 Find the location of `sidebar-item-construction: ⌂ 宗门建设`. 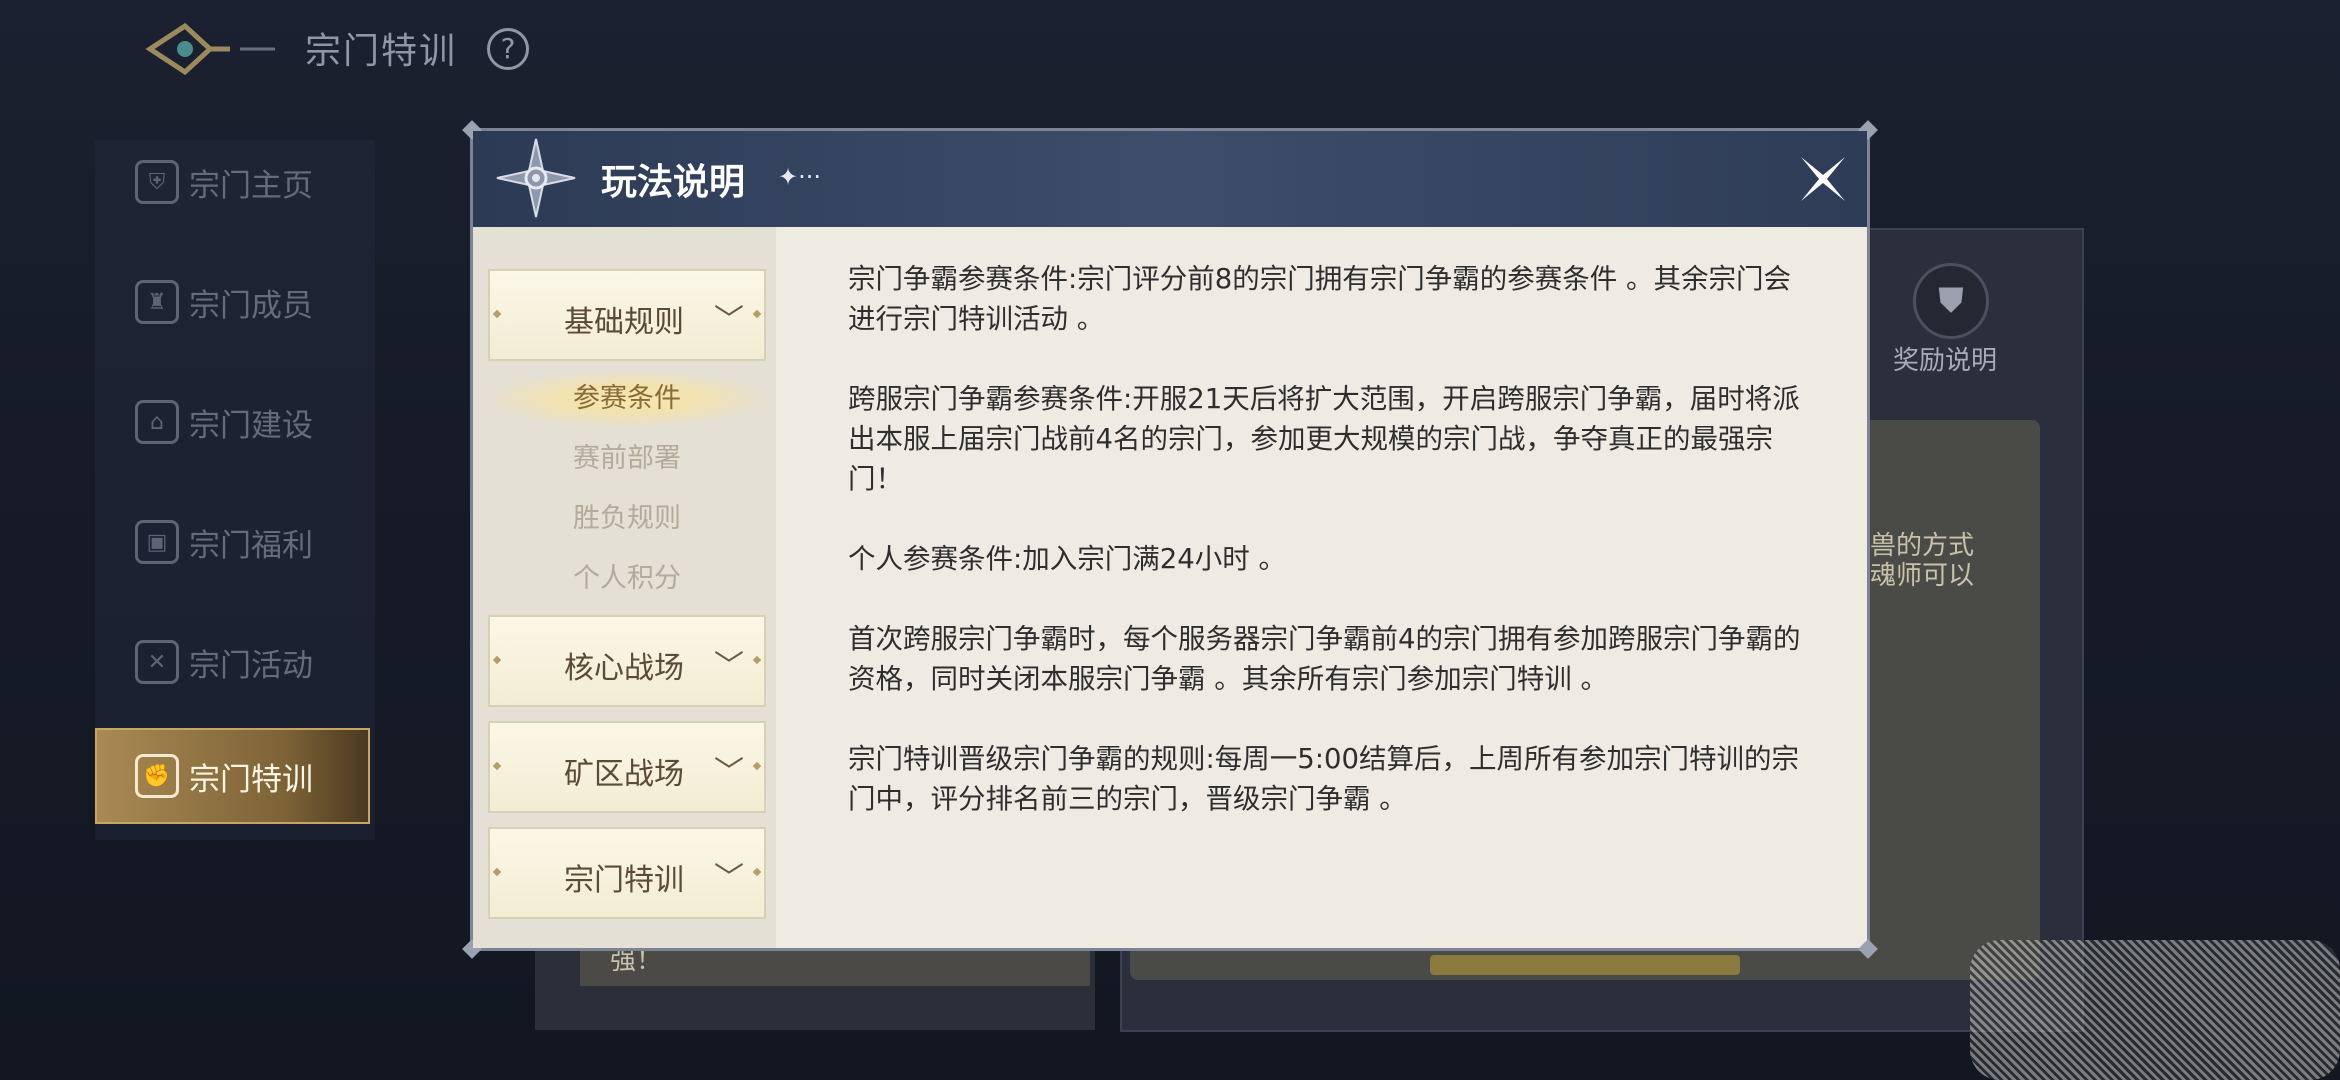

sidebar-item-construction: ⌂ 宗门建设 is located at coordinates (255, 422).